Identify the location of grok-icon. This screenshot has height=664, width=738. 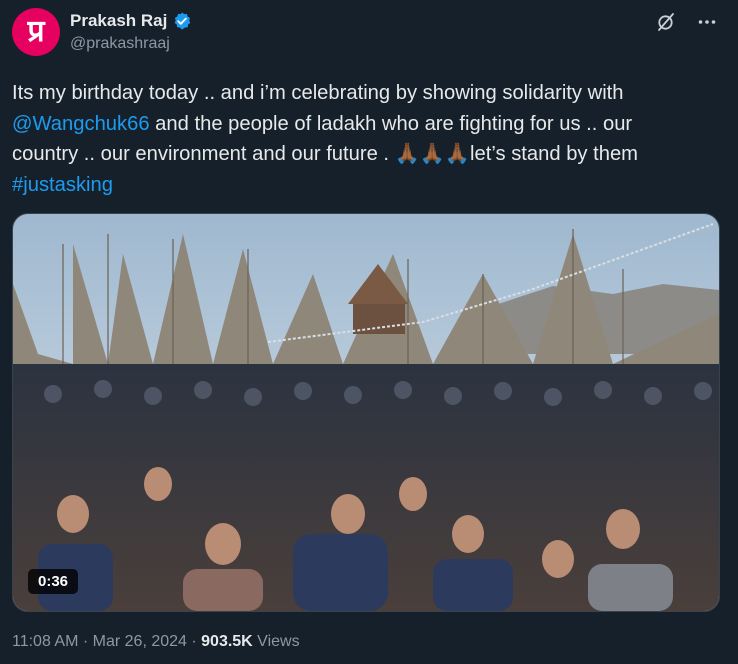
(666, 22).